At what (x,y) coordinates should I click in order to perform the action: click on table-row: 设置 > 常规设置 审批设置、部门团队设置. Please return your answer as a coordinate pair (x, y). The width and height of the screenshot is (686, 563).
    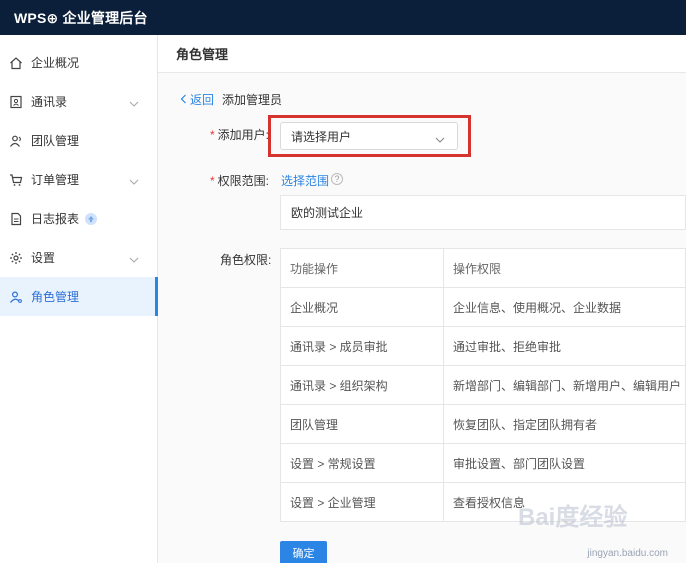
    Looking at the image, I should click on (483, 463).